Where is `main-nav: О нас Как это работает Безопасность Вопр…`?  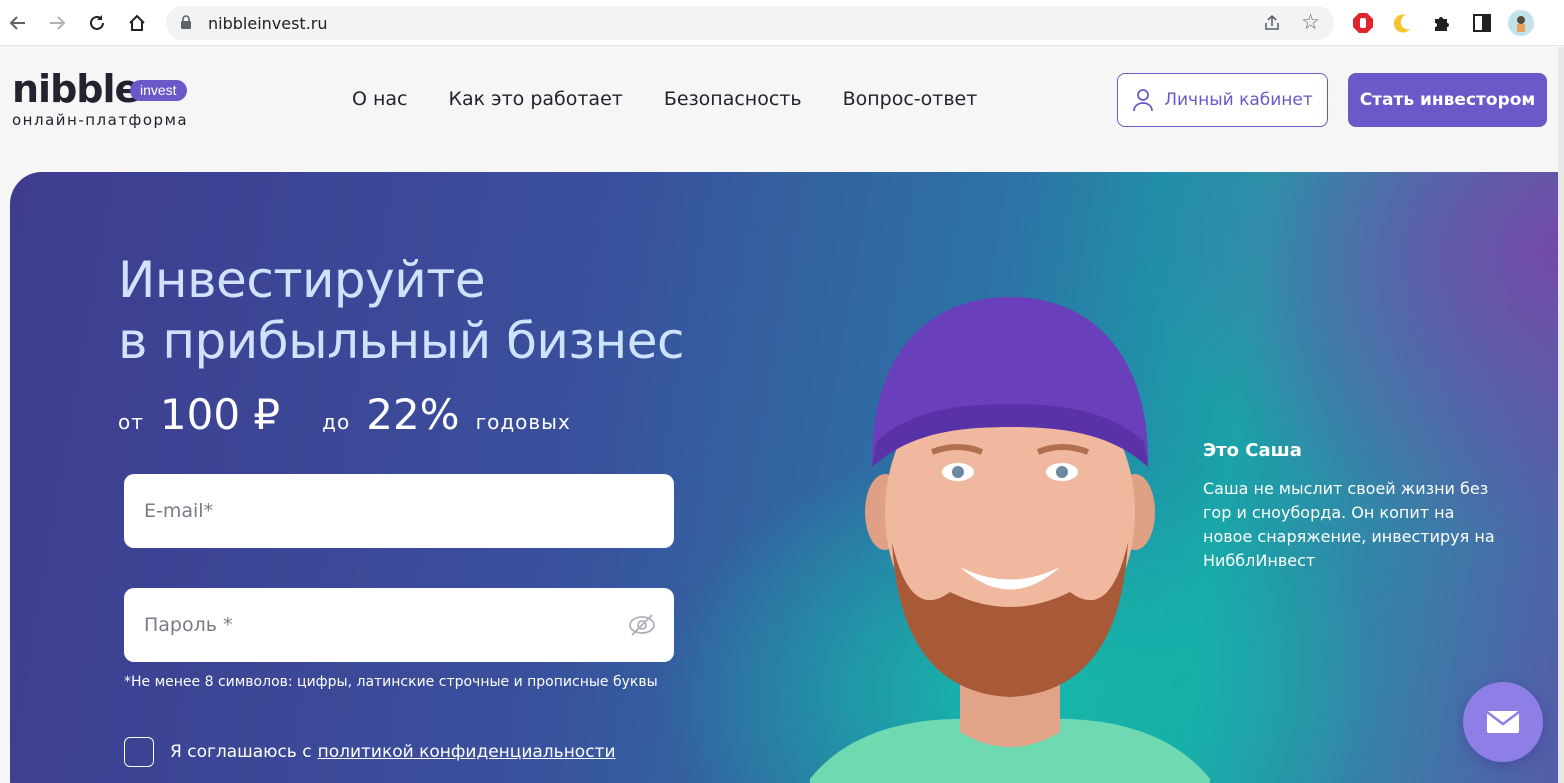
main-nav: О нас Как это работает Безопасность Вопр… is located at coordinates (685, 99).